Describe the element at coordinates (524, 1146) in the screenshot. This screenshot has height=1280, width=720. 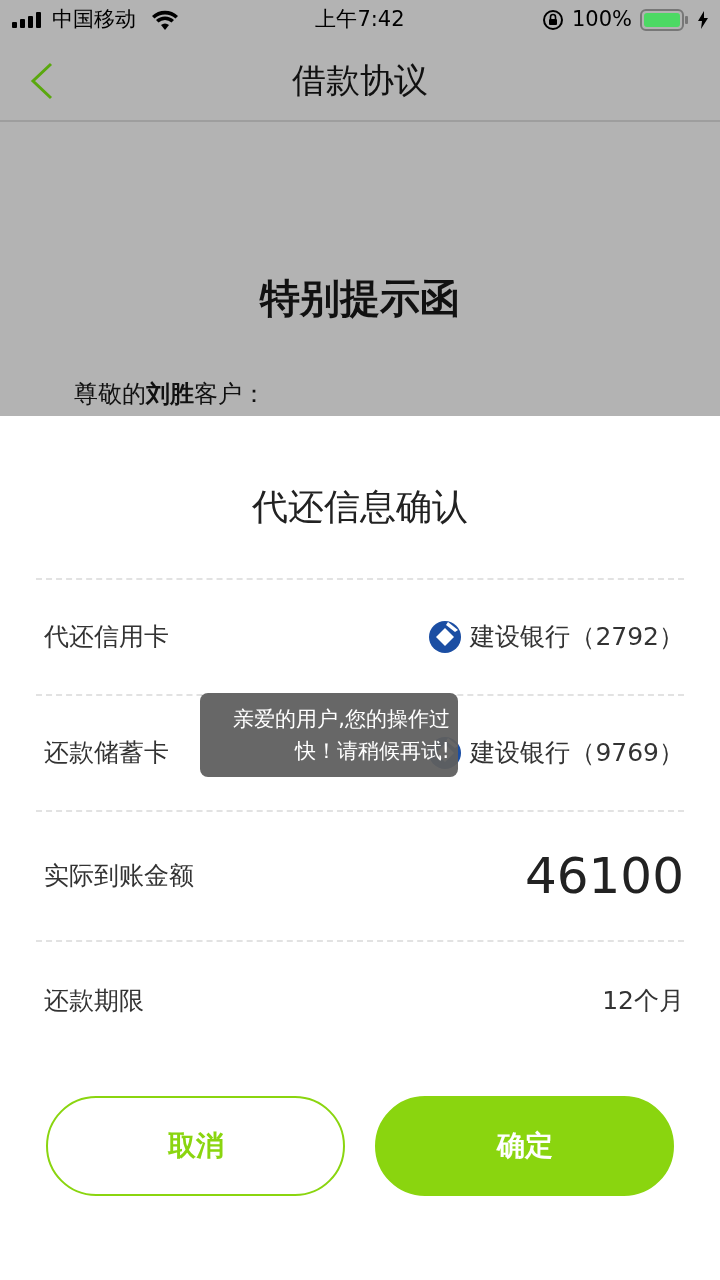
I see `confirm-button: 确定` at that location.